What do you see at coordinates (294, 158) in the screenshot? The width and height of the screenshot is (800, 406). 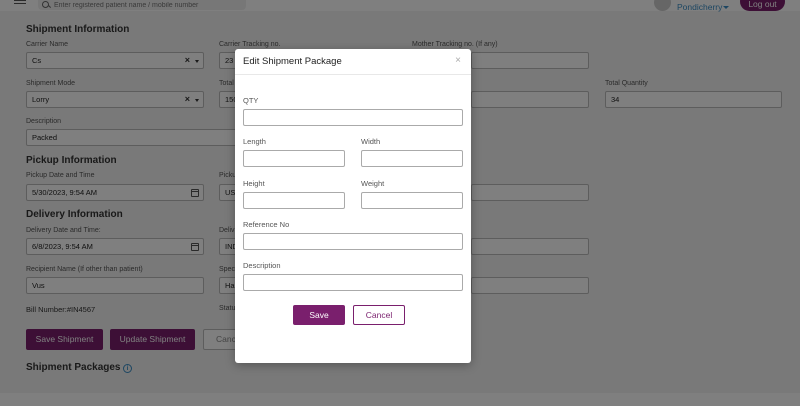 I see `length-input` at bounding box center [294, 158].